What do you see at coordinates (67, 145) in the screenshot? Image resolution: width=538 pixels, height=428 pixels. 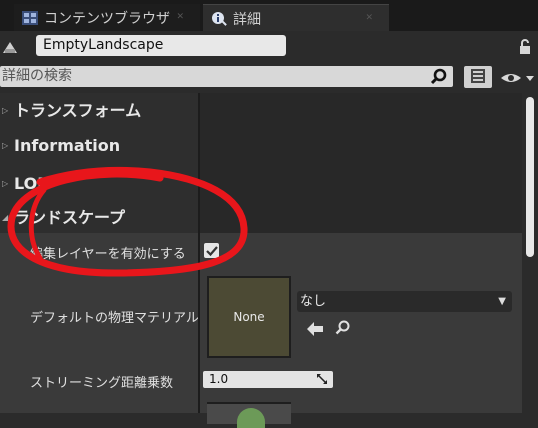 I see `category-label: Information` at bounding box center [67, 145].